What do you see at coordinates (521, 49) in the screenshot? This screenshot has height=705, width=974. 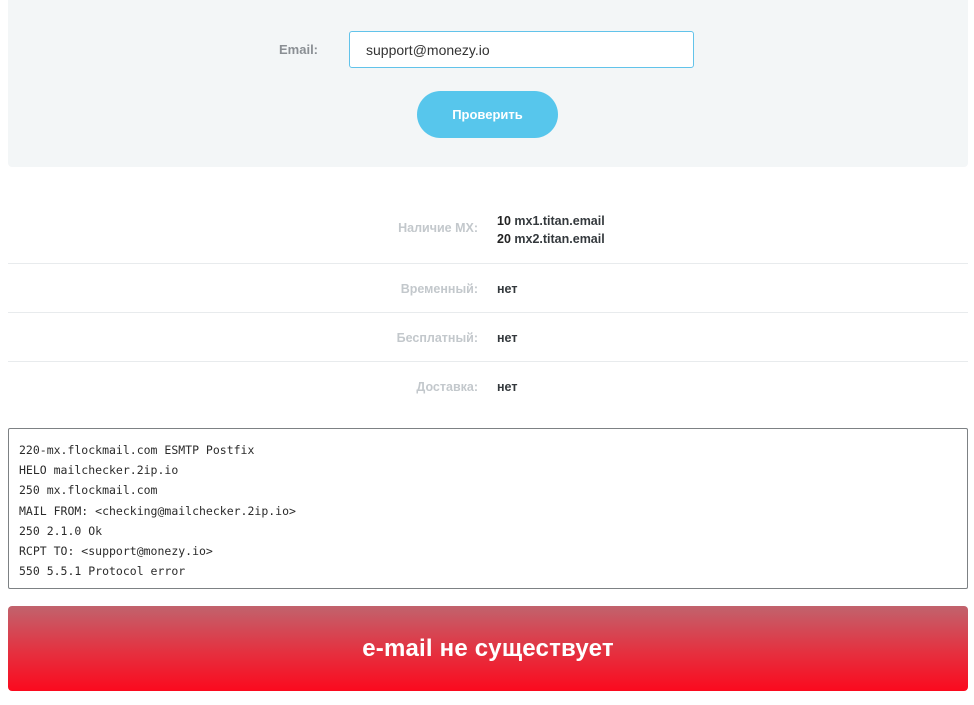 I see `email-input` at bounding box center [521, 49].